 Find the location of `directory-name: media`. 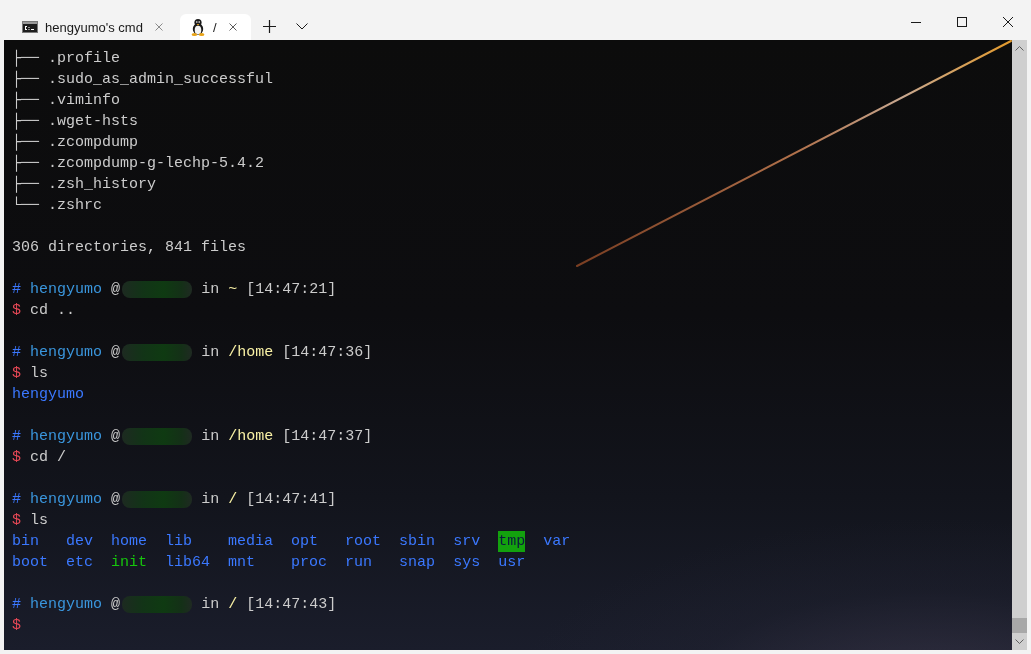

directory-name: media is located at coordinates (251, 542).